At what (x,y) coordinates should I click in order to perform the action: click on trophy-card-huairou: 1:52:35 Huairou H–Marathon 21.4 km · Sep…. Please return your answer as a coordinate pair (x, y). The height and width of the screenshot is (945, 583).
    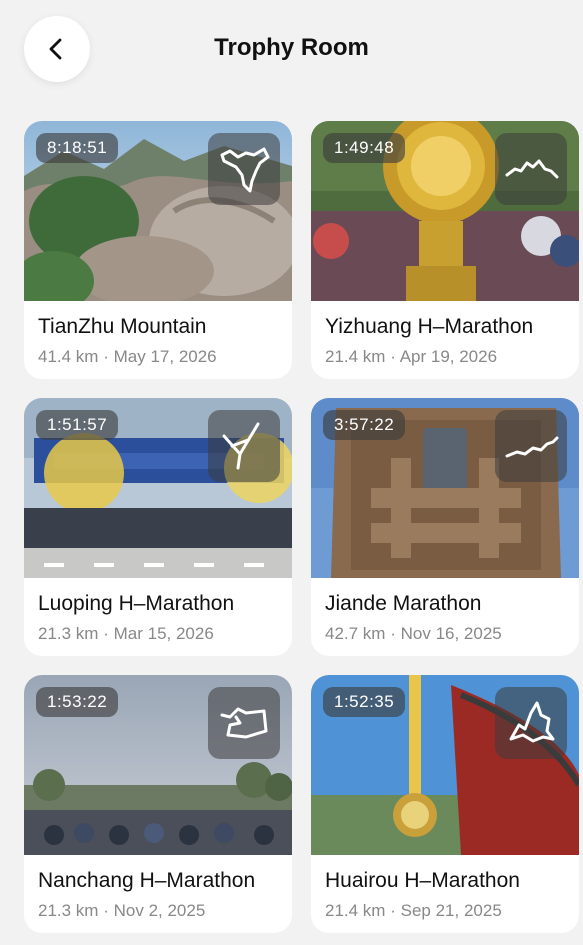
    Looking at the image, I should click on (445, 804).